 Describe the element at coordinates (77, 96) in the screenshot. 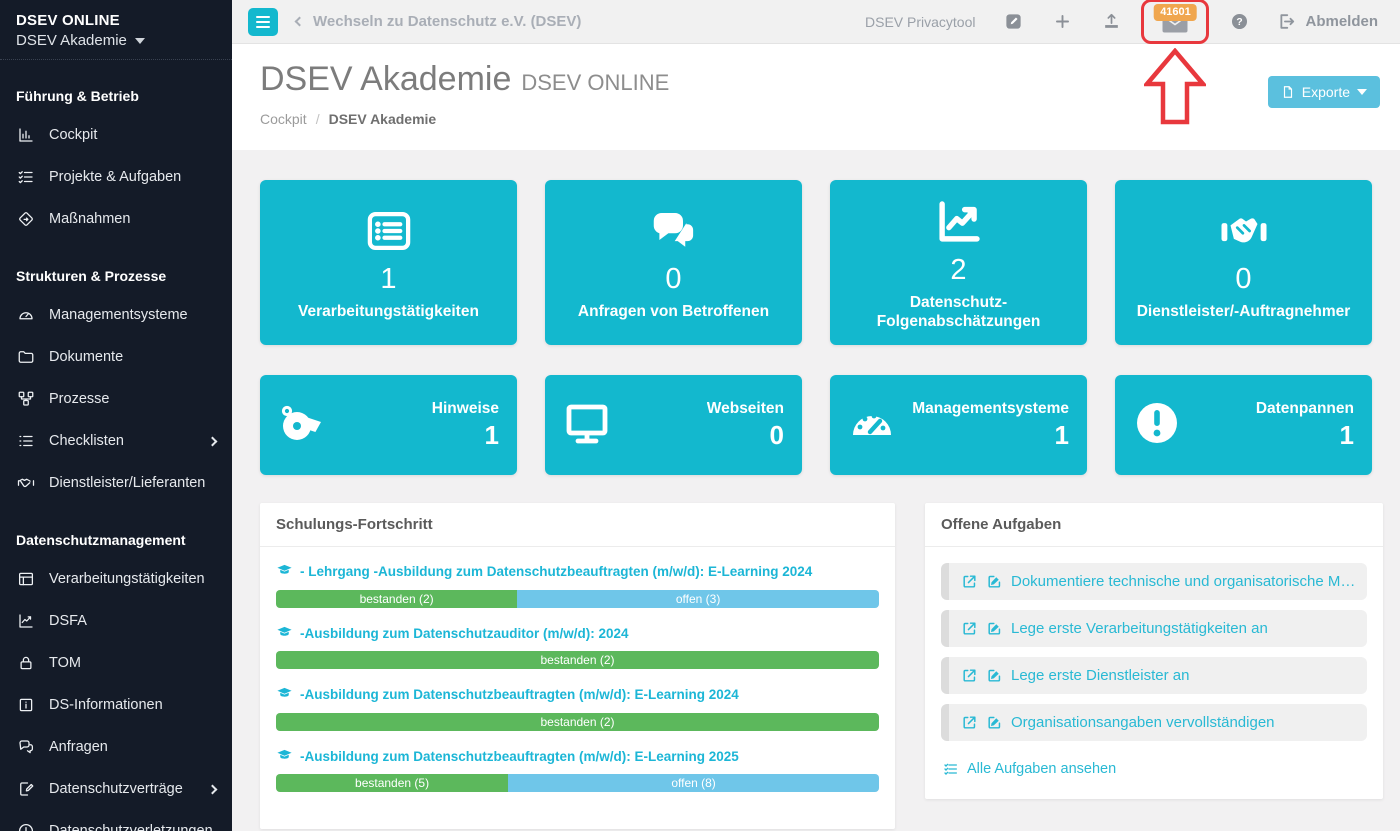

I see `section-title: Führung & Betrieb` at that location.